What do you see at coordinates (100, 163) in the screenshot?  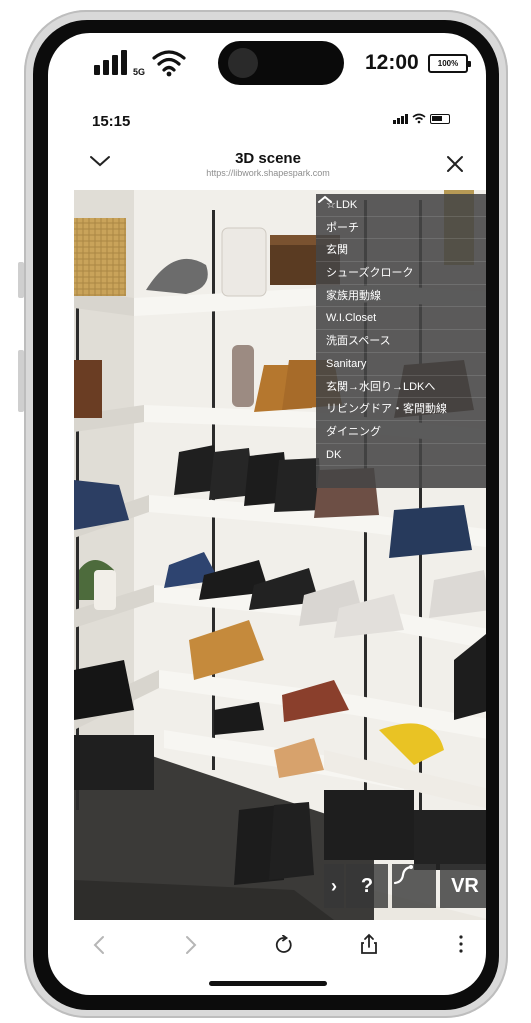 I see `chevron-down-icon` at bounding box center [100, 163].